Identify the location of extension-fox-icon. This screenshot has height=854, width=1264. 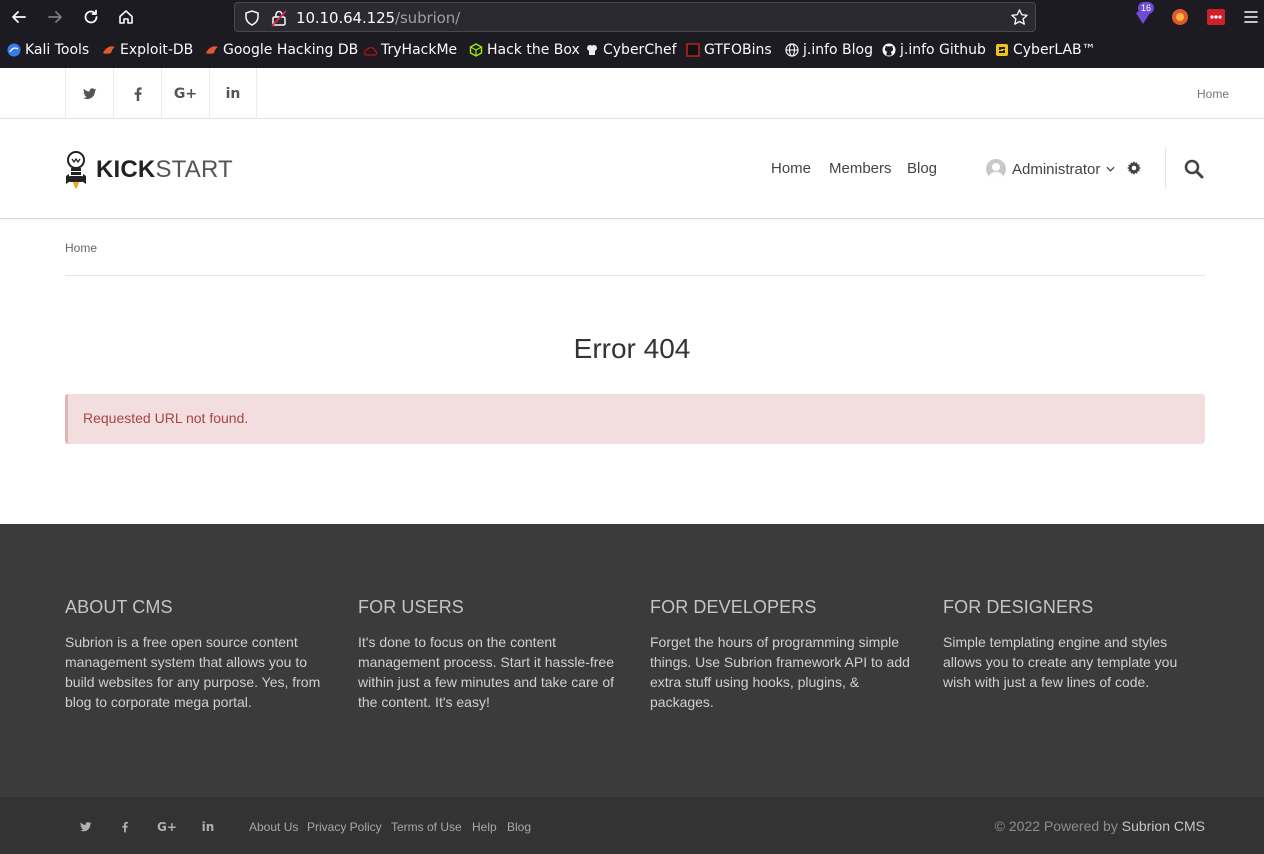
(1180, 17).